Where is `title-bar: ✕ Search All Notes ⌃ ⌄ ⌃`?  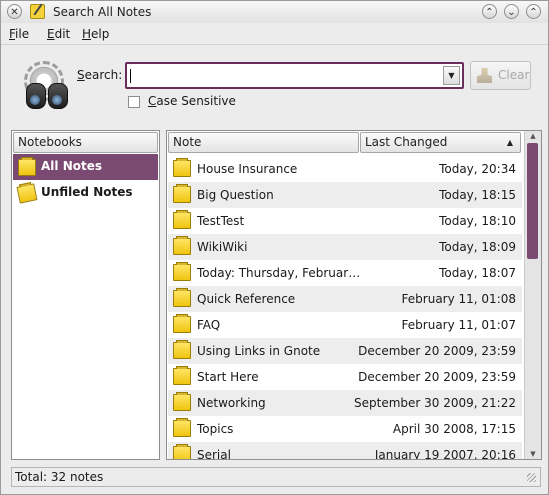
title-bar: ✕ Search All Notes ⌃ ⌄ ⌃ is located at coordinates (274, 12).